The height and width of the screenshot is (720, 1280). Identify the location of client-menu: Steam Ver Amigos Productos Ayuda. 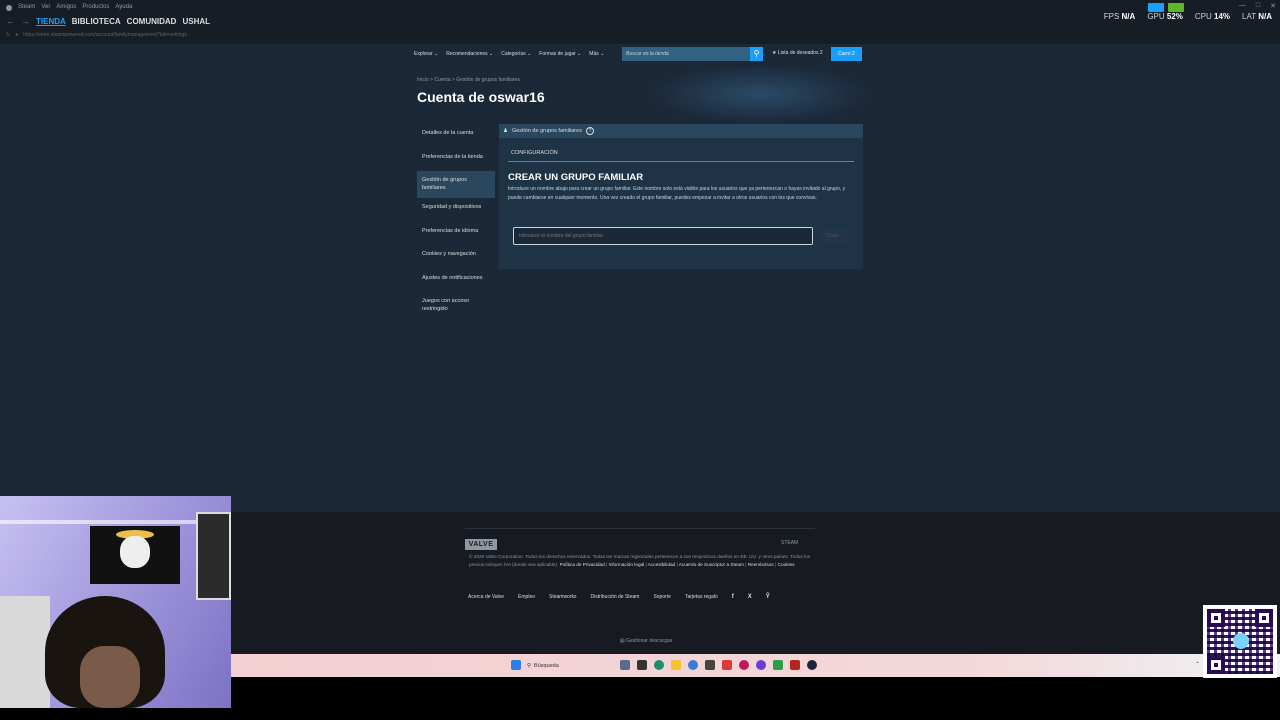
(69, 7).